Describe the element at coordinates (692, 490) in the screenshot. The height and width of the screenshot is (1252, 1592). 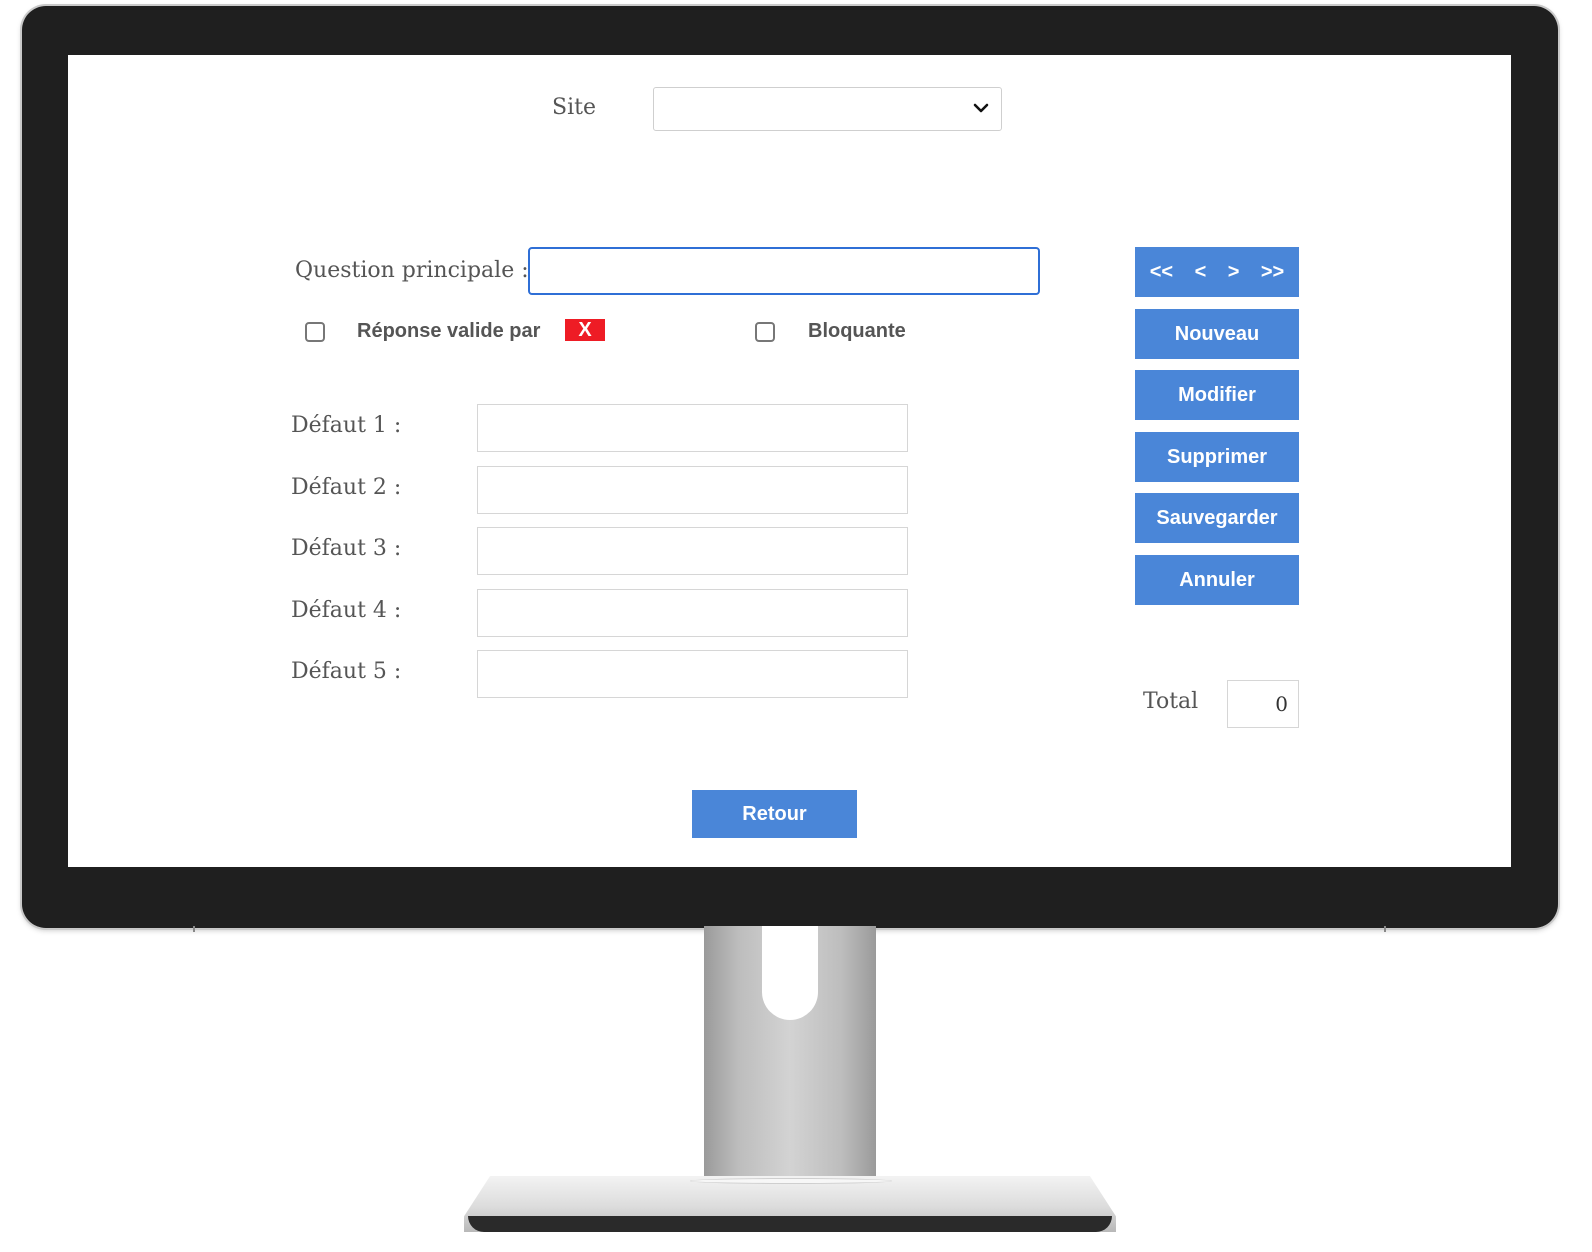
I see `default-2-input` at that location.